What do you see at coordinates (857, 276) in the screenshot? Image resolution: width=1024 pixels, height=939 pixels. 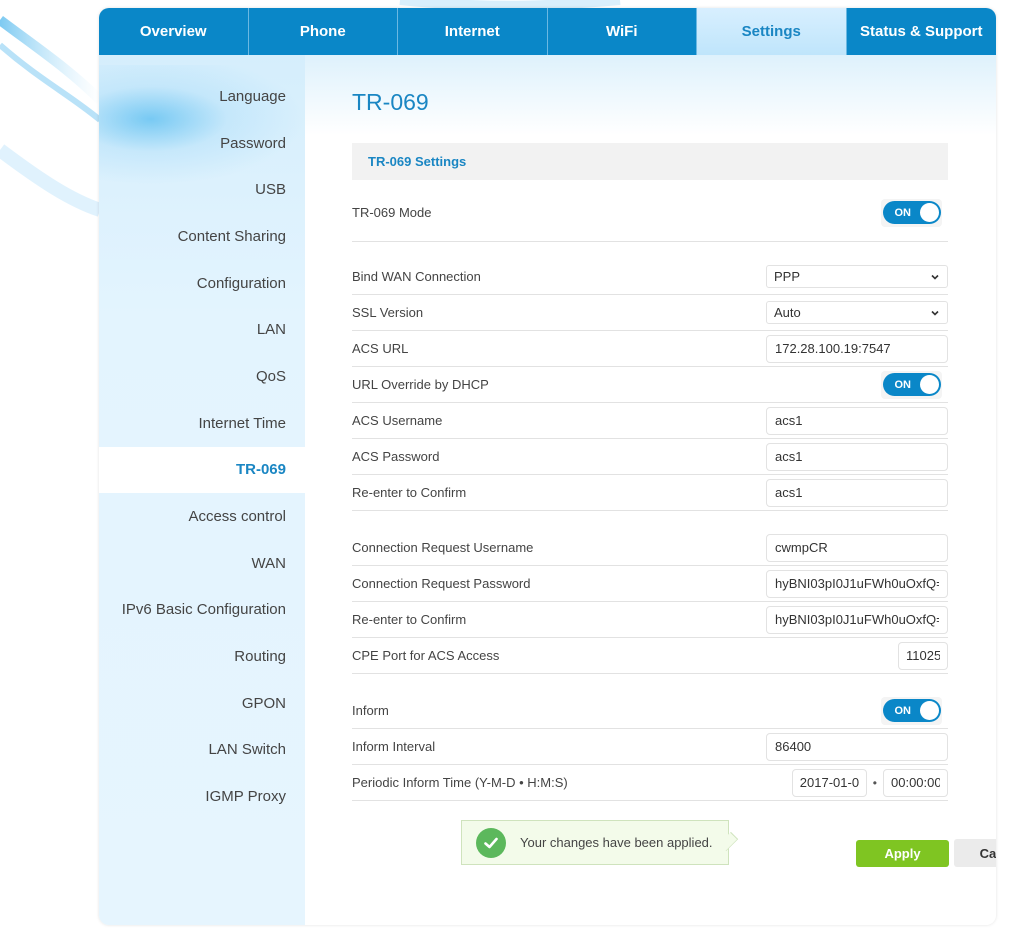 I see `bind-wan-select: PPP` at bounding box center [857, 276].